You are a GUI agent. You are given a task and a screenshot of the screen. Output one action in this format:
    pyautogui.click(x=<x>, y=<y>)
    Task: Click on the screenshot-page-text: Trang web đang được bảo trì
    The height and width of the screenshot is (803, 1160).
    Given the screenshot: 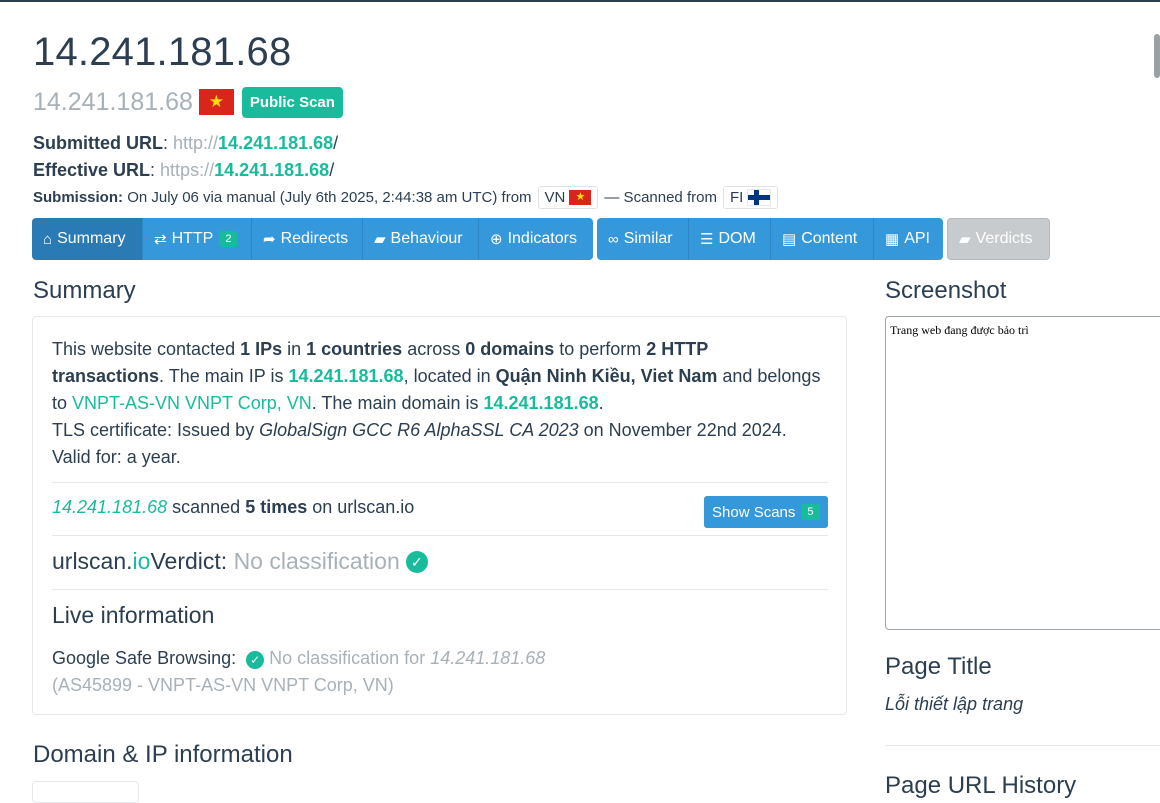 What is the action you would take?
    pyautogui.click(x=959, y=330)
    